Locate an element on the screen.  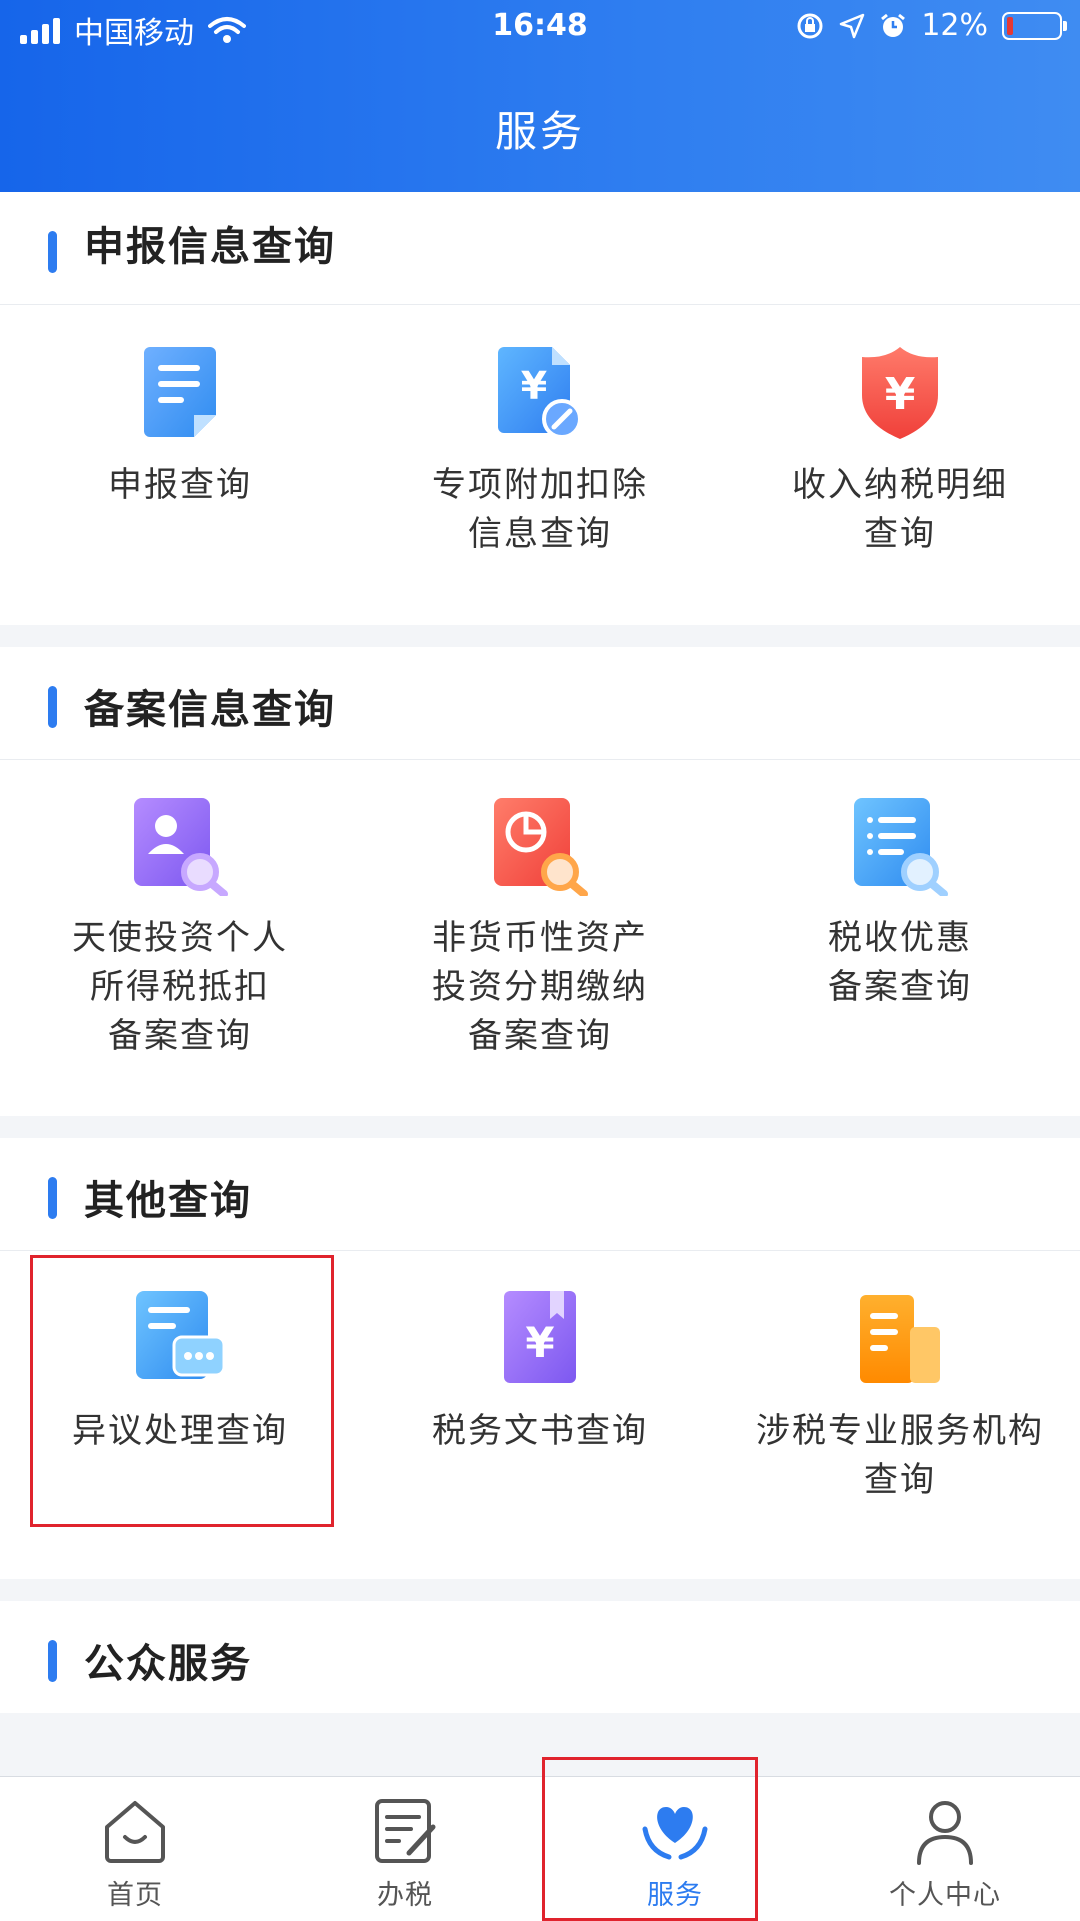
item-declaration-query: 申报查询 is located at coordinates (180, 465).